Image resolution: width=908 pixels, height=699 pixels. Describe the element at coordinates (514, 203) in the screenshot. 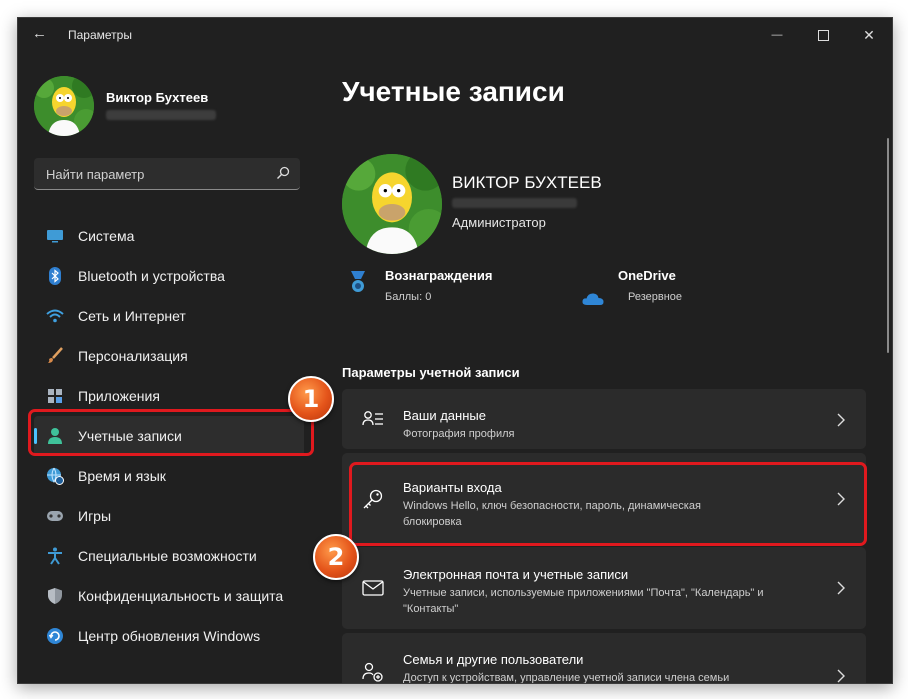

I see `user-email-redacted` at that location.